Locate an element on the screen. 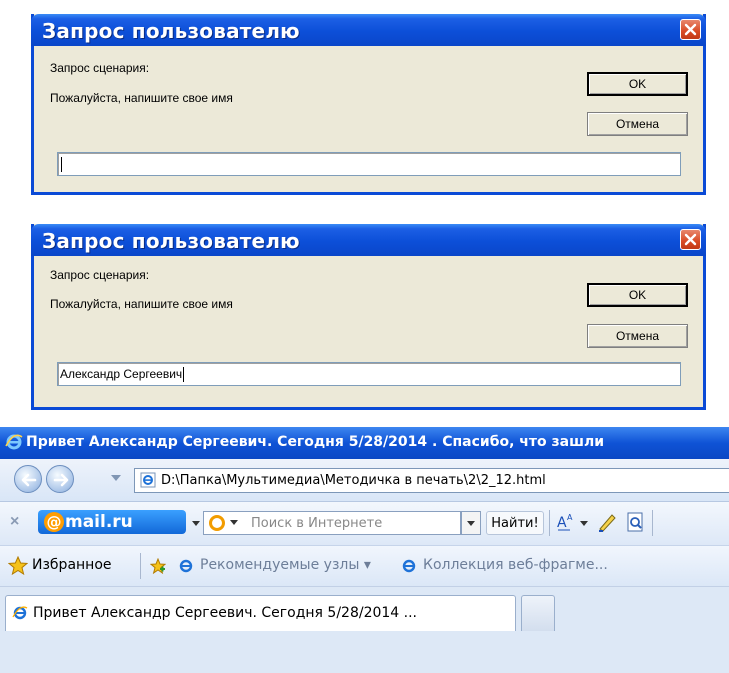 Image resolution: width=729 pixels, height=673 pixels. close-toolbar-icon: × is located at coordinates (14, 522).